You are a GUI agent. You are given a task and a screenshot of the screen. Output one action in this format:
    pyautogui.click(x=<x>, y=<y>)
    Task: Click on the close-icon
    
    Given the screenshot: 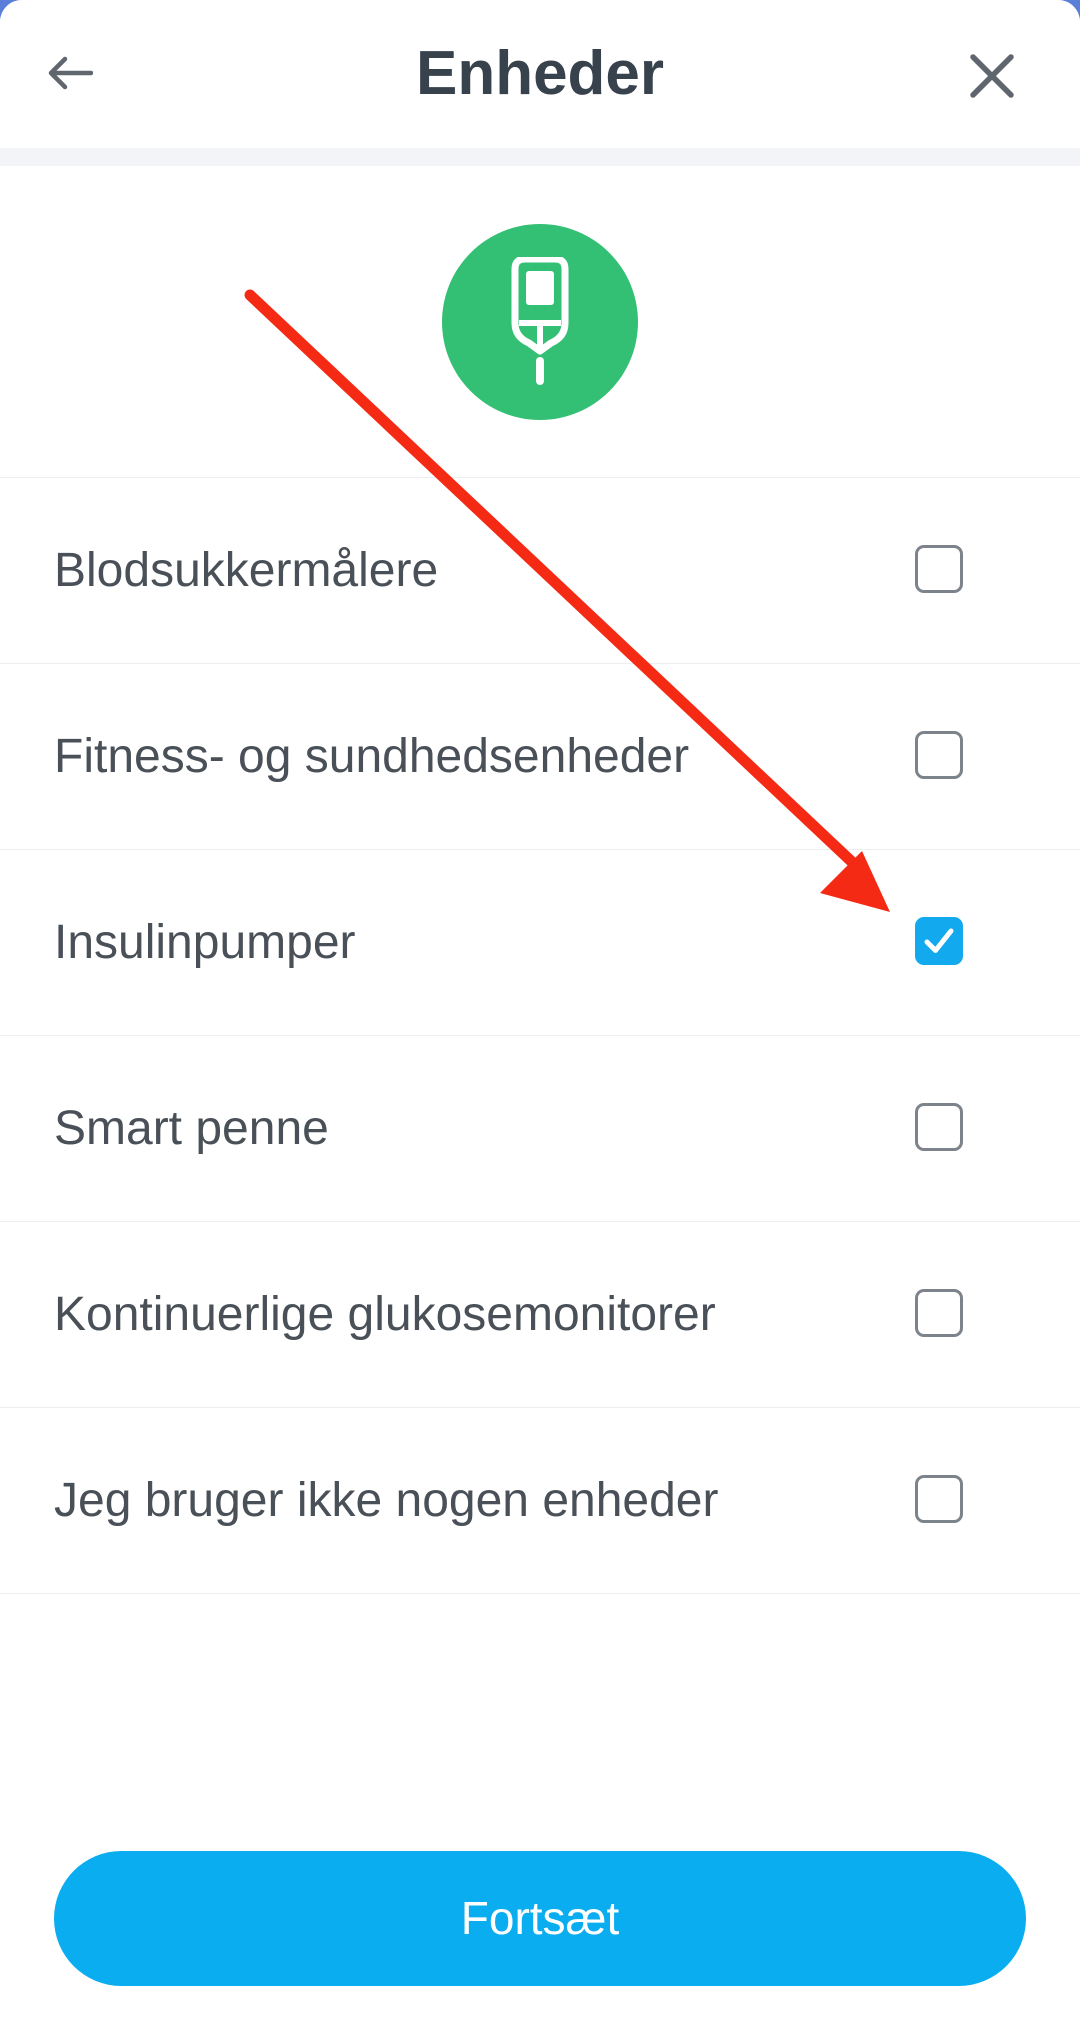 What is the action you would take?
    pyautogui.click(x=992, y=76)
    